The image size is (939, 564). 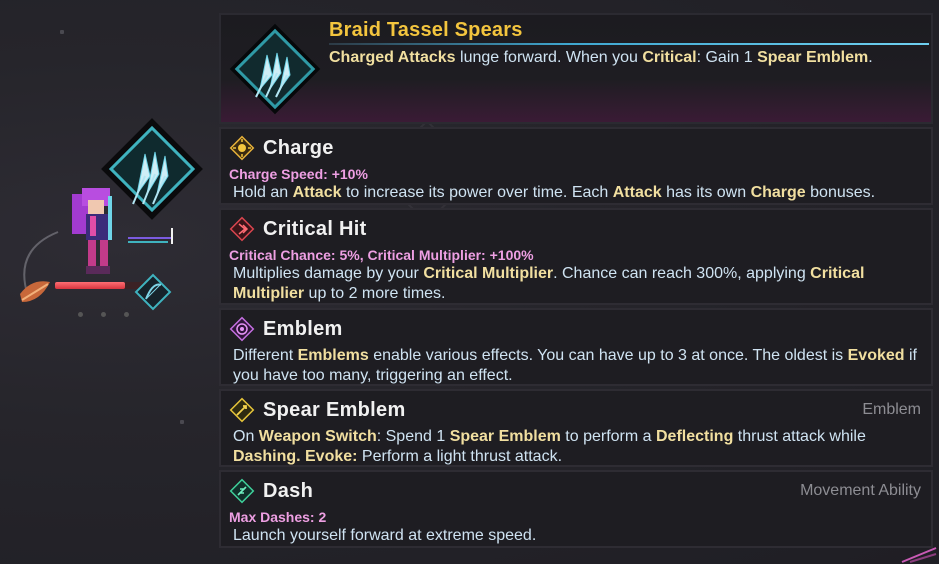 What do you see at coordinates (629, 44) in the screenshot?
I see `title-underline` at bounding box center [629, 44].